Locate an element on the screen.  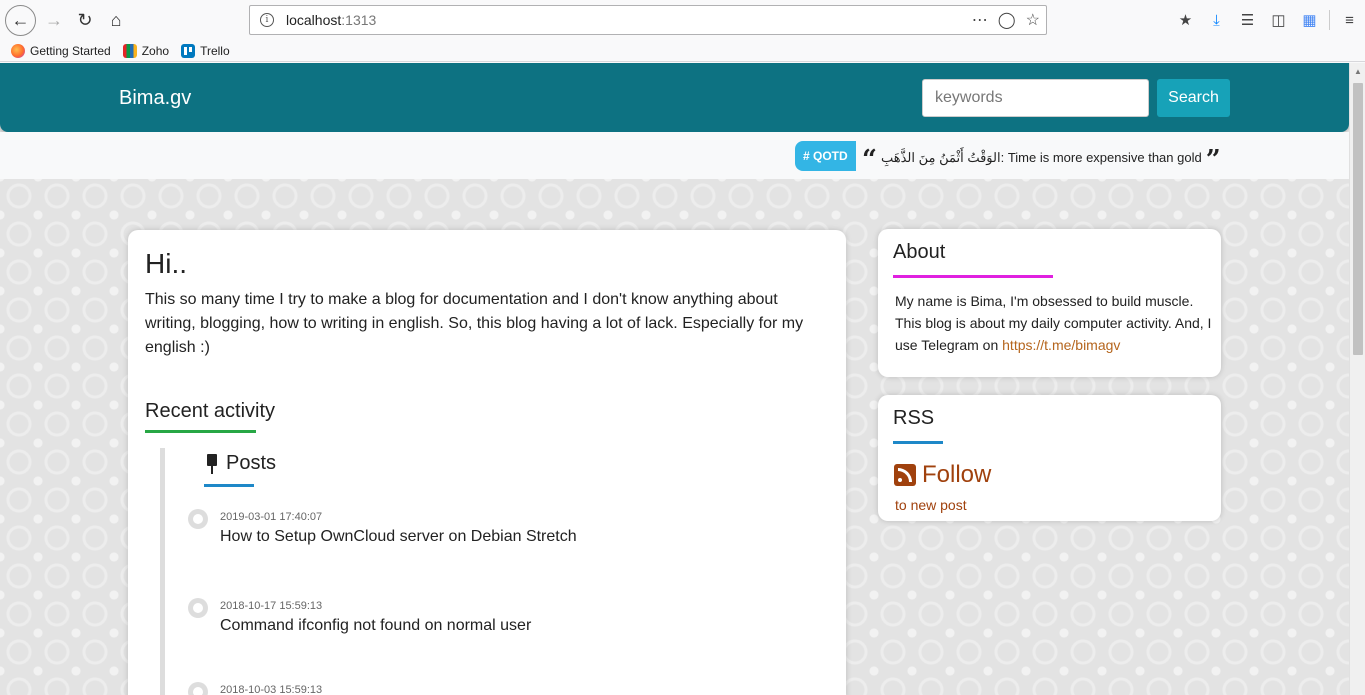
reload-icon: ↻ is located at coordinates (85, 19).